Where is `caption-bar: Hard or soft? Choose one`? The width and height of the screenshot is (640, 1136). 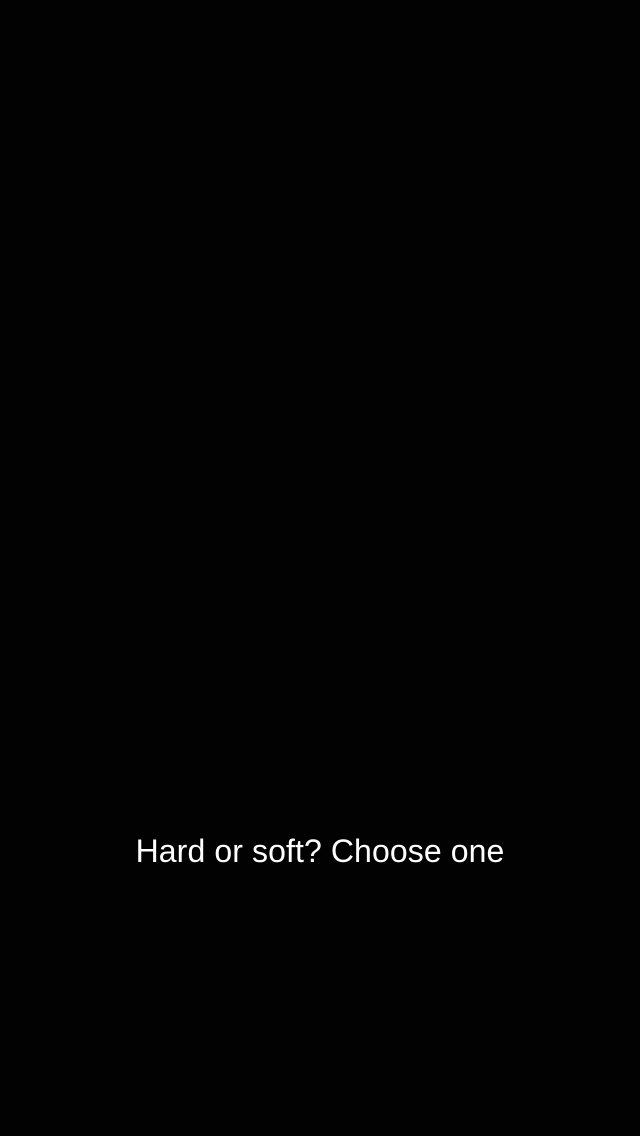
caption-bar: Hard or soft? Choose one is located at coordinates (320, 851).